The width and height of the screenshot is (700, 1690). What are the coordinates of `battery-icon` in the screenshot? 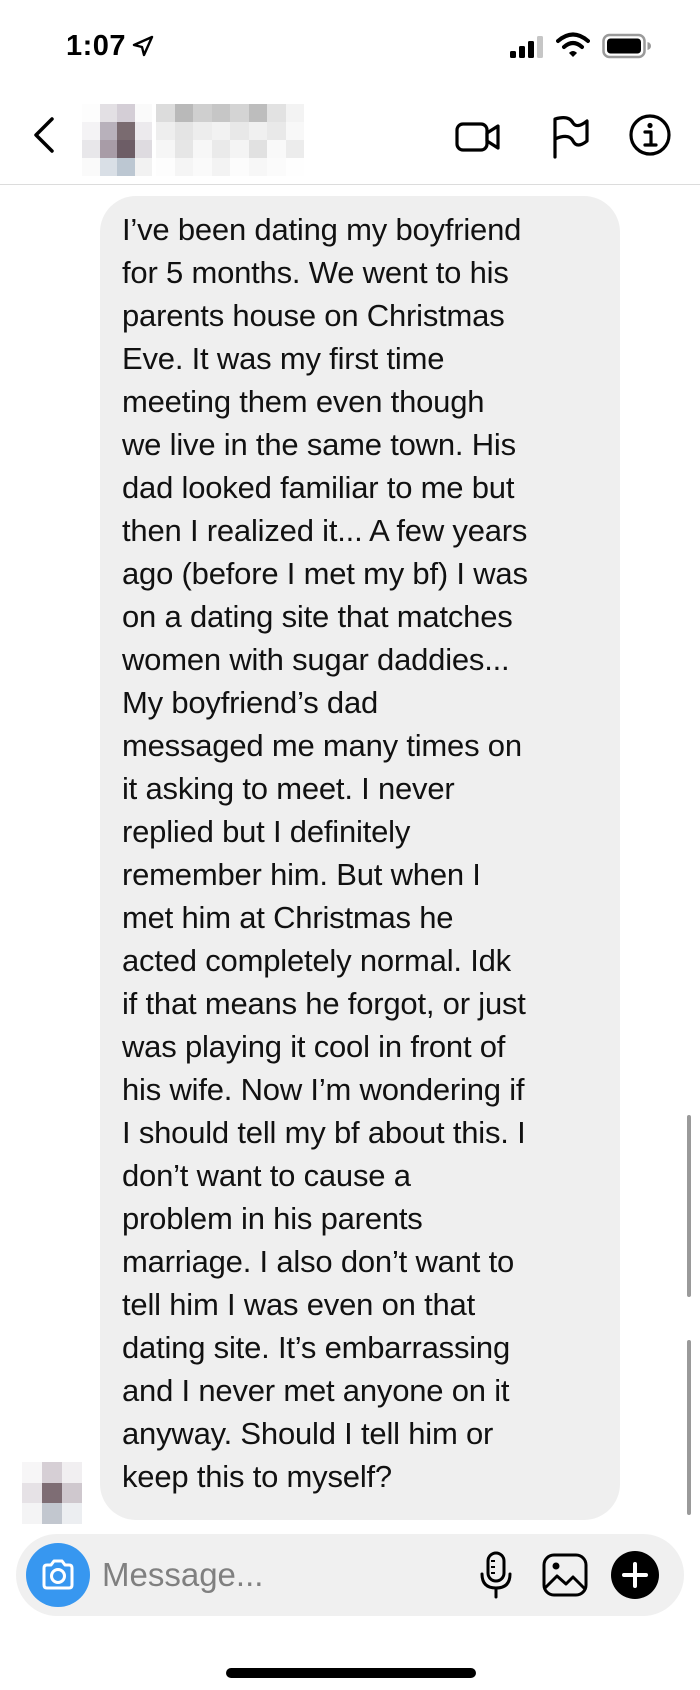 It's located at (626, 46).